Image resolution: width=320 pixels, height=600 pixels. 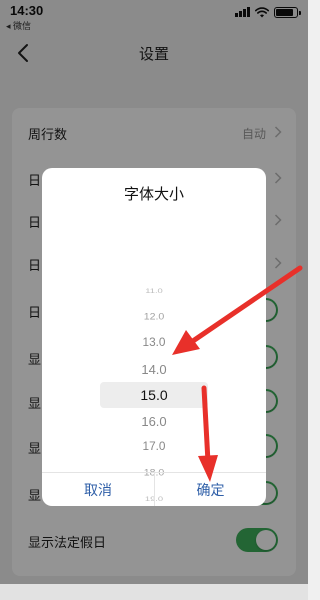 I want to click on dialog-title: 字体大小, so click(x=153, y=194).